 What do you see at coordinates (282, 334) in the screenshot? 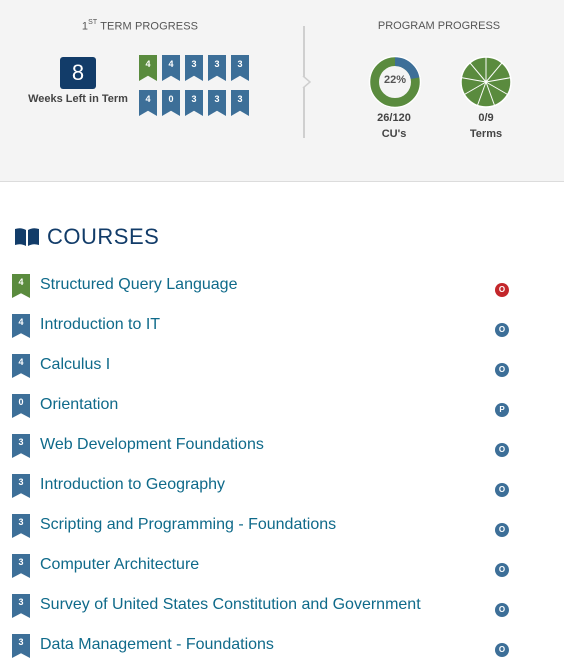
I see `course-row: 4 Introduction to IT O` at bounding box center [282, 334].